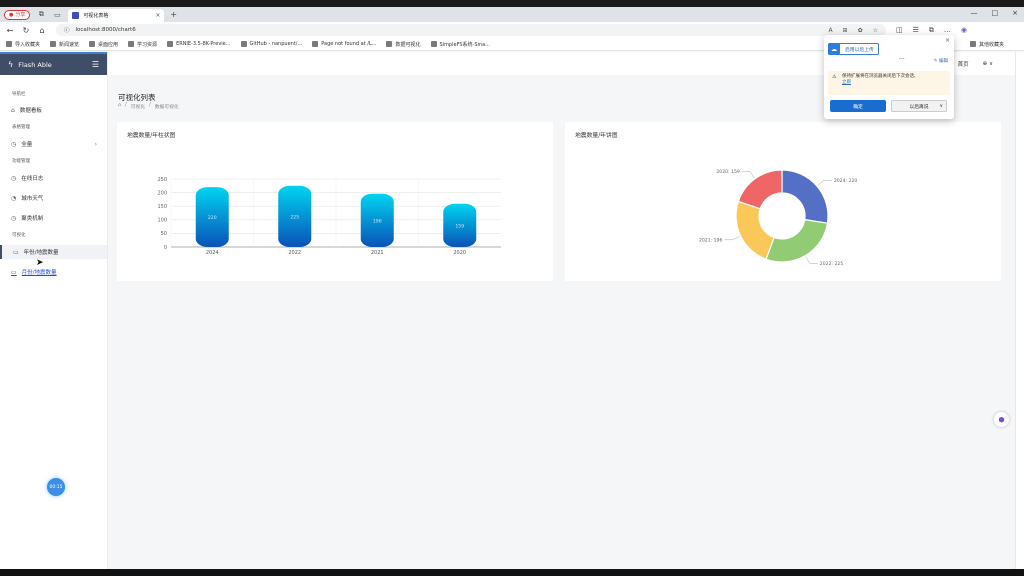 This screenshot has width=1024, height=576. What do you see at coordinates (859, 50) in the screenshot?
I see `popup-button-label: 启用以后上传` at bounding box center [859, 50].